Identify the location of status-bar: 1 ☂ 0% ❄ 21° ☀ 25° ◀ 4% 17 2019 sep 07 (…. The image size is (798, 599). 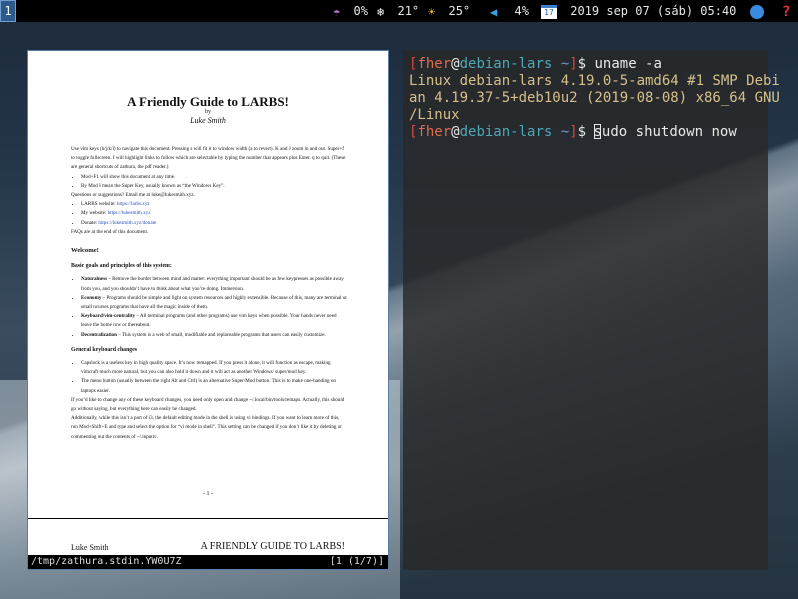
(399, 11).